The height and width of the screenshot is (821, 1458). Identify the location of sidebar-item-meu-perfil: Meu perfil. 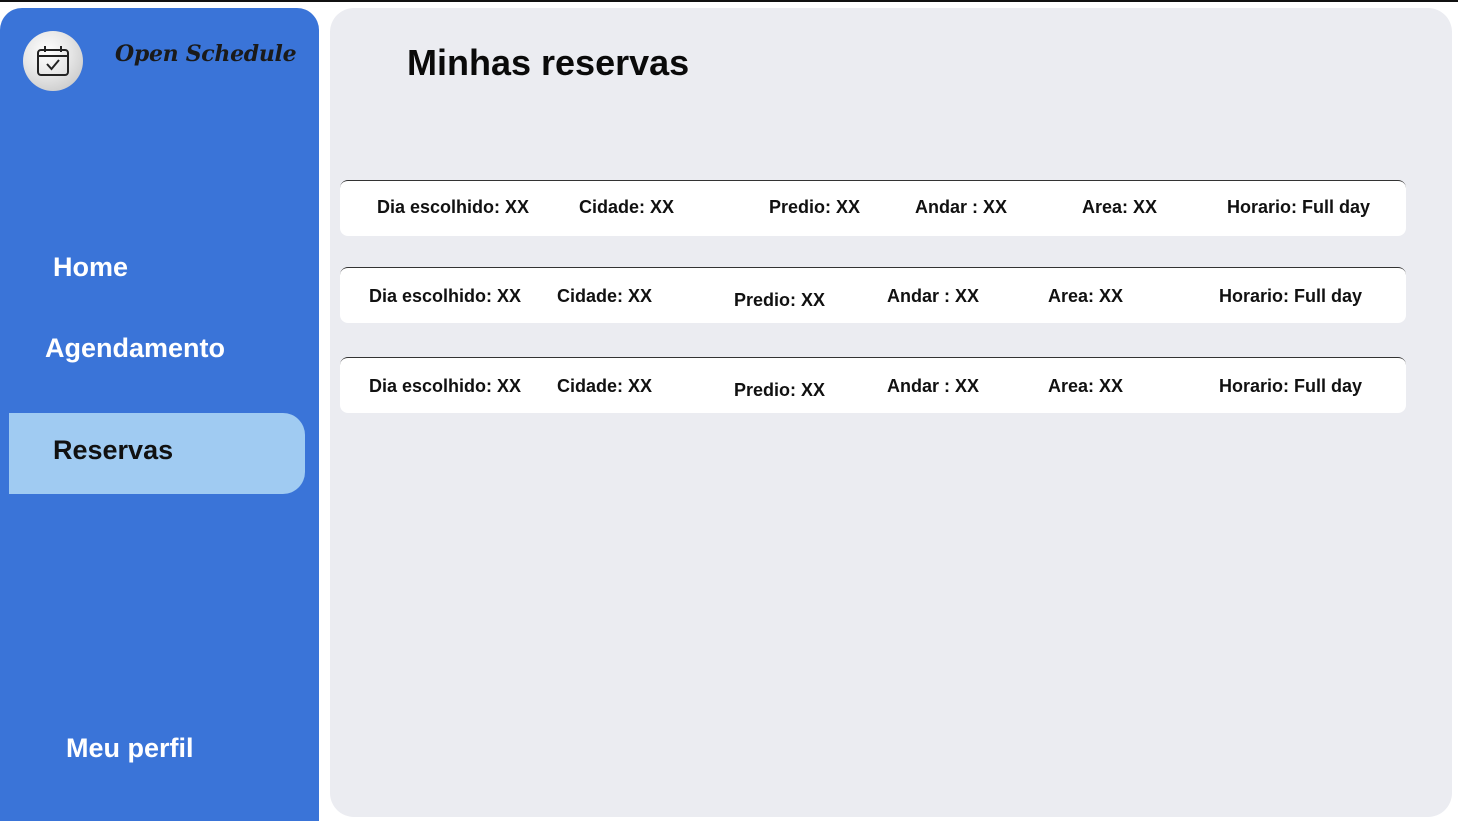
(130, 748).